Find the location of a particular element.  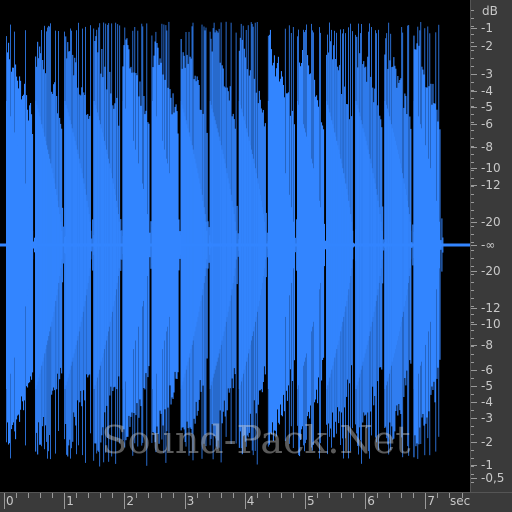

db-unit-label: dB is located at coordinates (490, 11).